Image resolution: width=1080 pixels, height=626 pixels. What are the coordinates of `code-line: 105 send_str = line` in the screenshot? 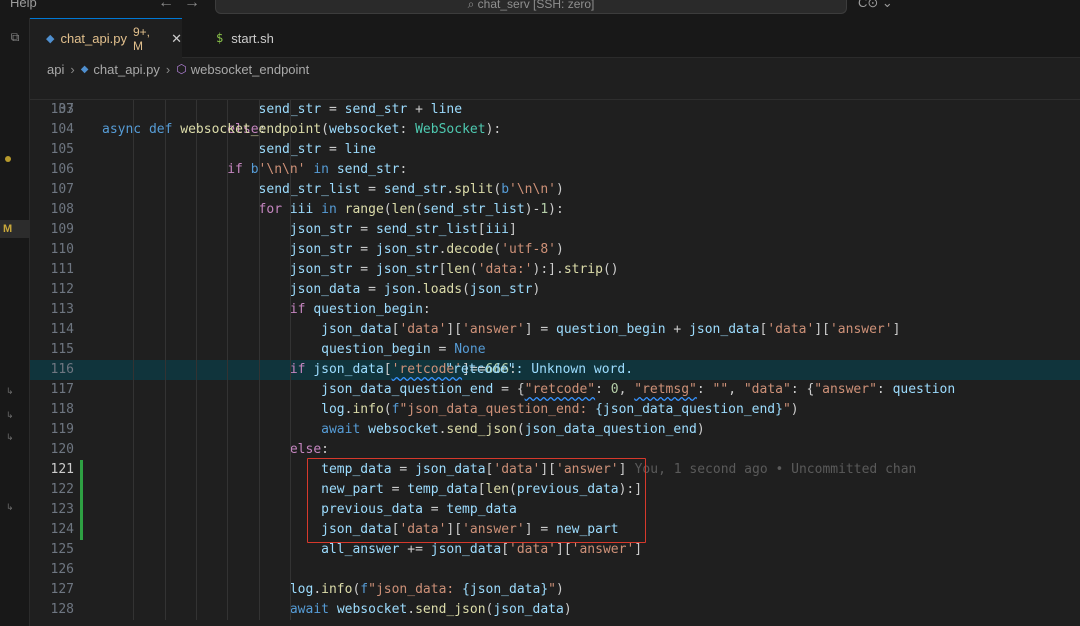 It's located at (555, 150).